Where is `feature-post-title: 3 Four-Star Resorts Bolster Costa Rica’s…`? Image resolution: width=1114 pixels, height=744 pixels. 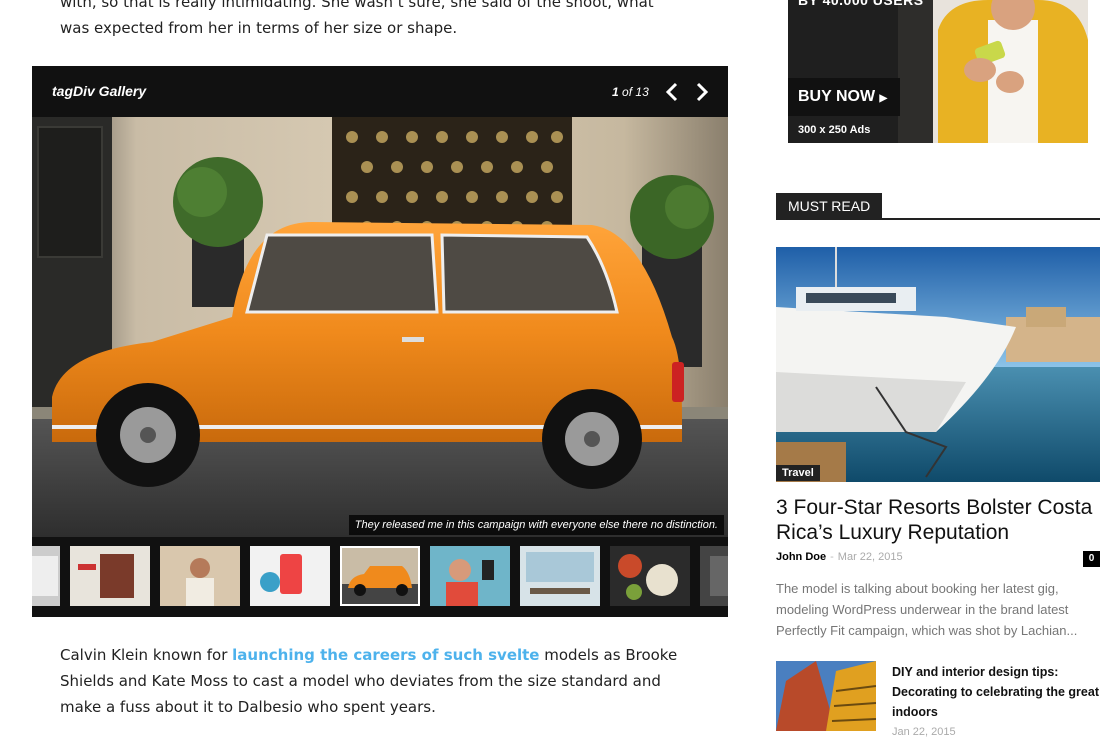
feature-post-title: 3 Four-Star Resorts Bolster Costa Rica’s… is located at coordinates (941, 520).